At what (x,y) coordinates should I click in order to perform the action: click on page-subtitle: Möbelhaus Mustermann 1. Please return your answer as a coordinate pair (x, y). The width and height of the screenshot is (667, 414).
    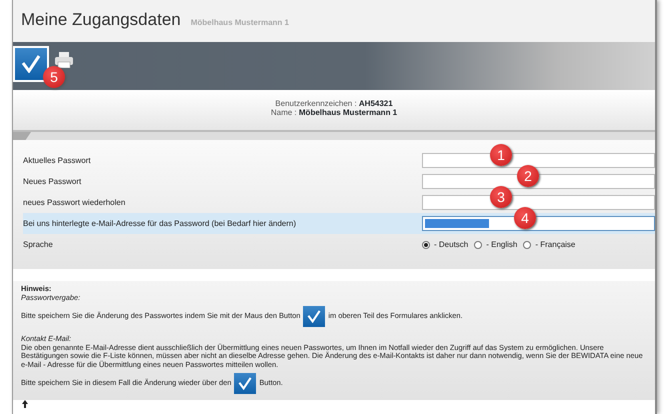
    Looking at the image, I should click on (239, 22).